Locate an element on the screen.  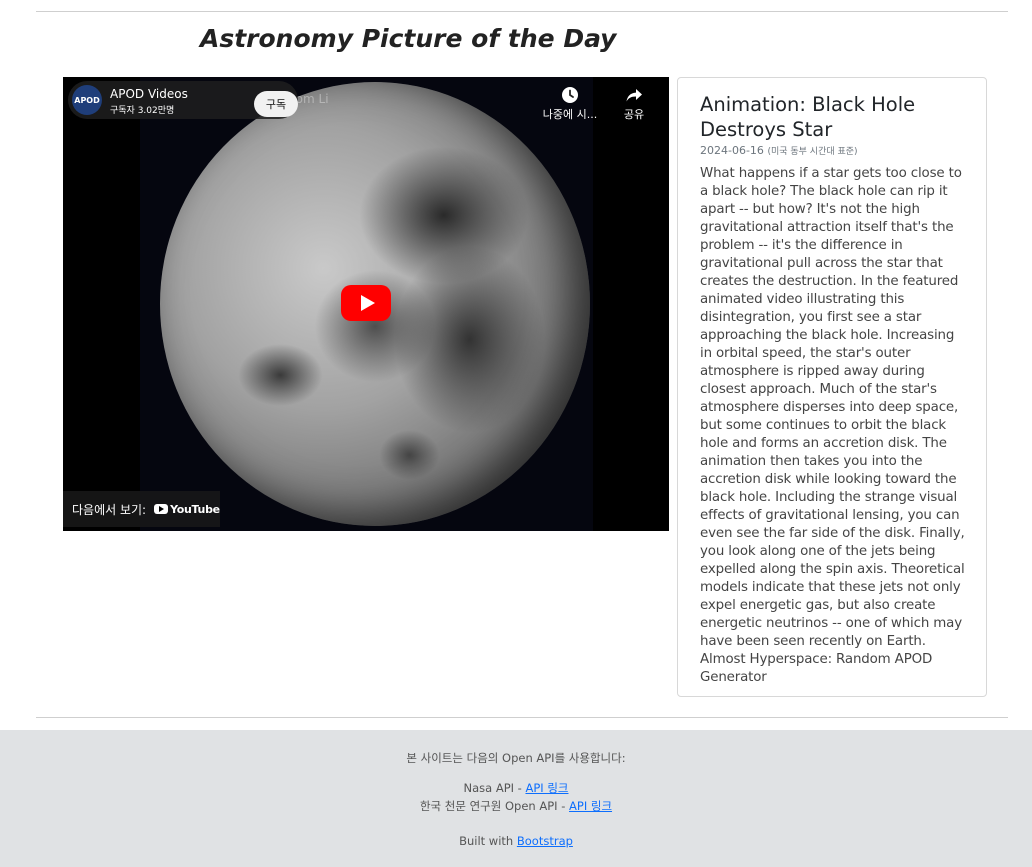
footer-nasa-line: Nasa API - API 링크 is located at coordinates (516, 788).